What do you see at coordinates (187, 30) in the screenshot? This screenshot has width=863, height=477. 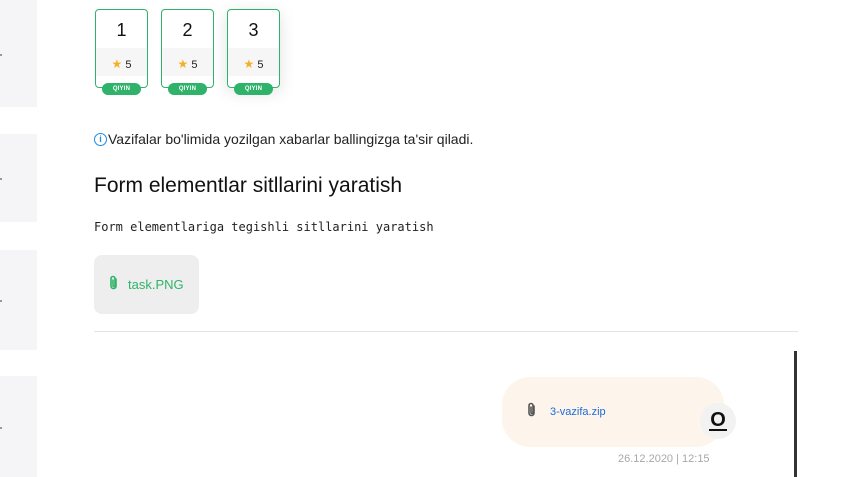 I see `task-number: 2` at bounding box center [187, 30].